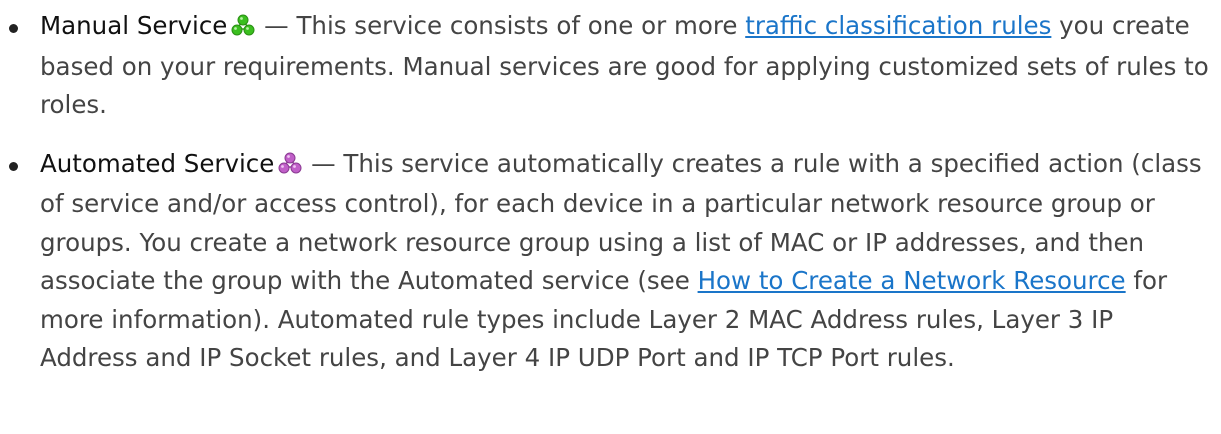  What do you see at coordinates (912, 280) in the screenshot?
I see `how-to-create-network-resource-link: How to Create a Network Resource` at bounding box center [912, 280].